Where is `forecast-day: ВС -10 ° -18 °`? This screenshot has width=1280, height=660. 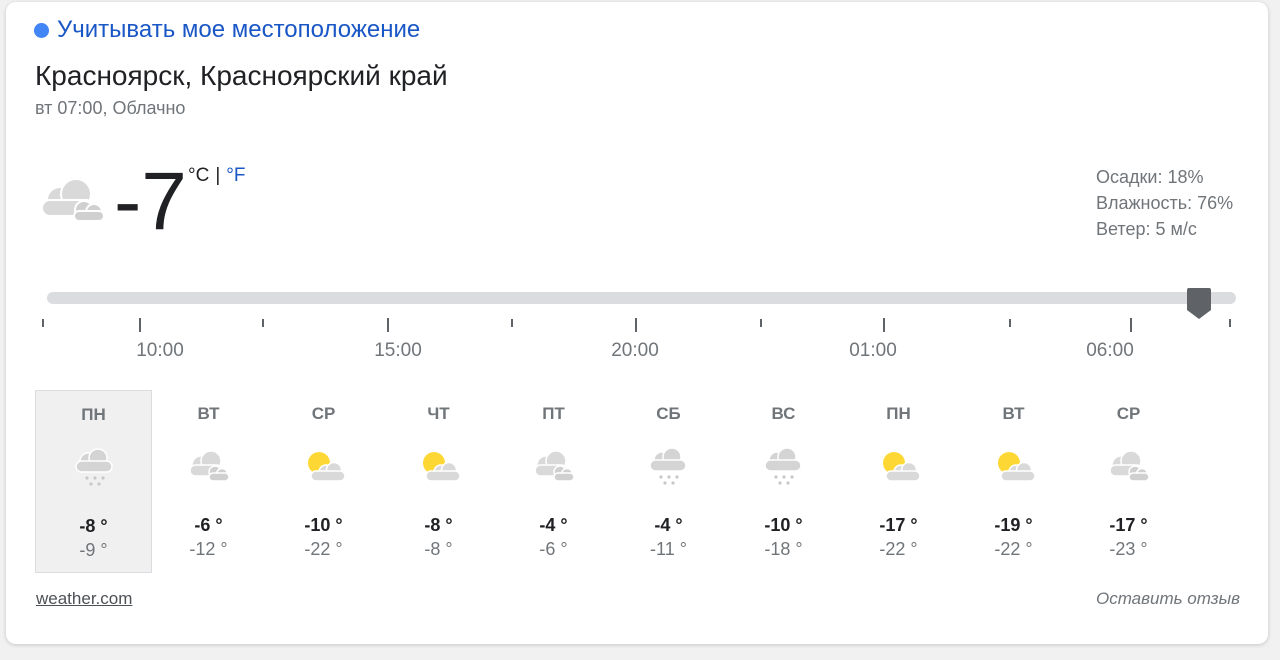 forecast-day: ВС -10 ° -18 ° is located at coordinates (783, 481).